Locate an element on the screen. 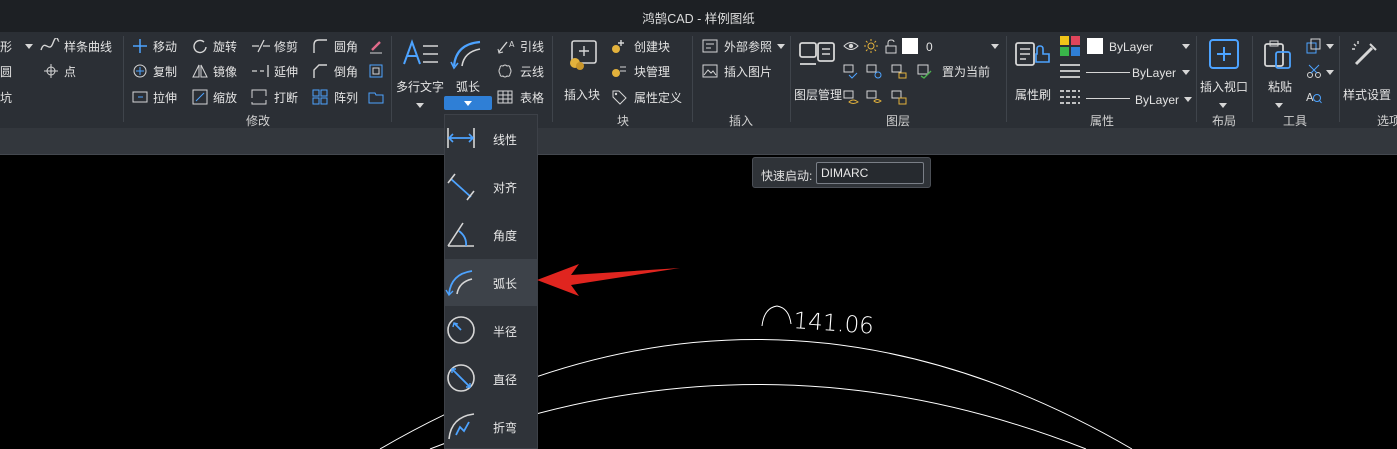  menu-item-radius: 半径 is located at coordinates (491, 330).